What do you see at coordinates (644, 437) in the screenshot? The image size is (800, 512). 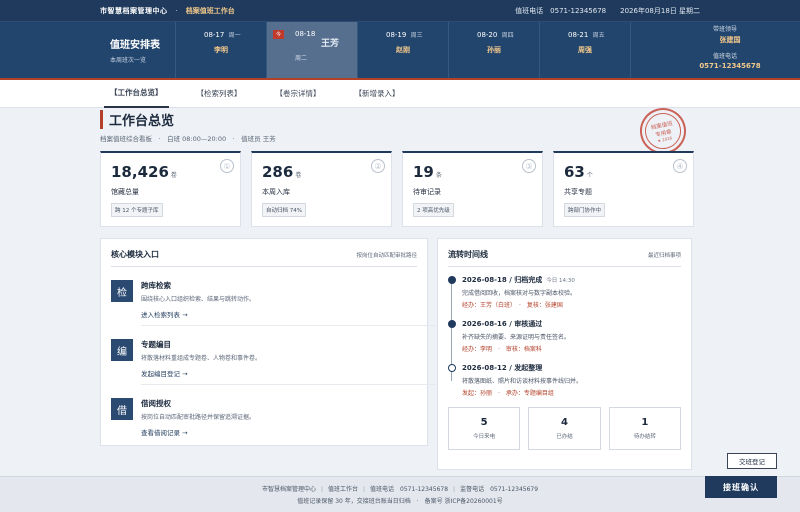 I see `stat-label: 待办结转` at bounding box center [644, 437].